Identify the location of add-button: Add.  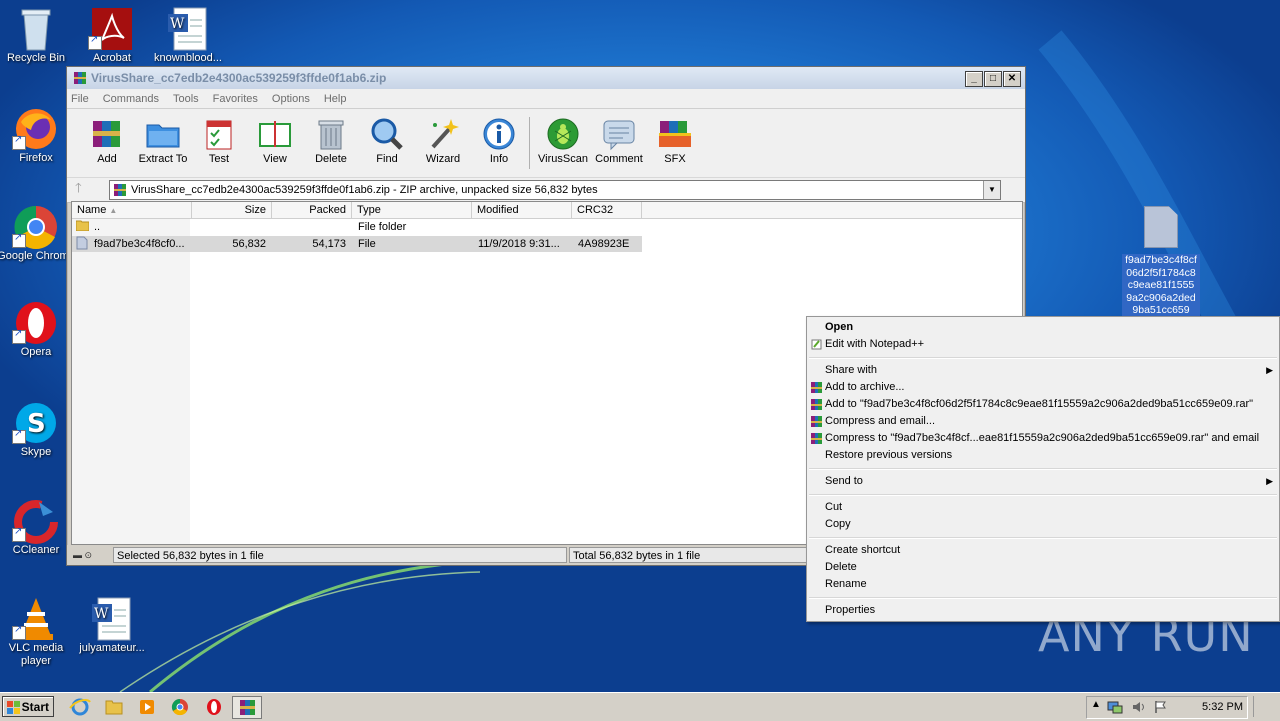
(107, 141).